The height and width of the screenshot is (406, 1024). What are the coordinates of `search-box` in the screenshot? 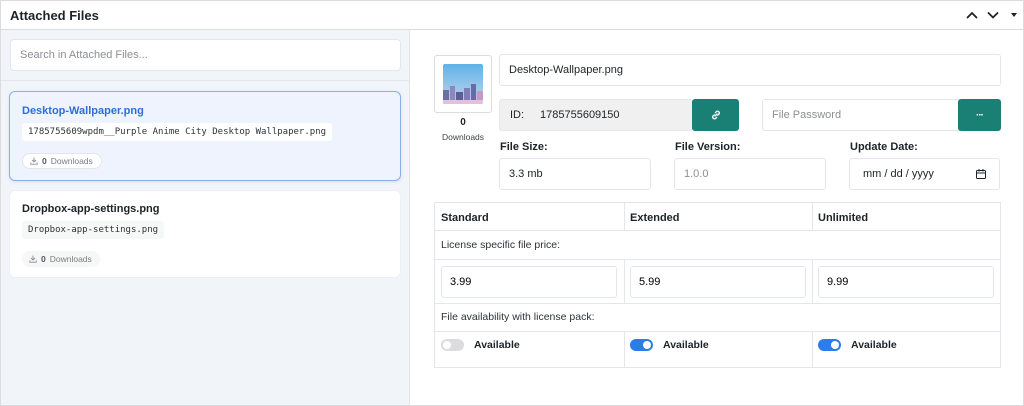 It's located at (205, 55).